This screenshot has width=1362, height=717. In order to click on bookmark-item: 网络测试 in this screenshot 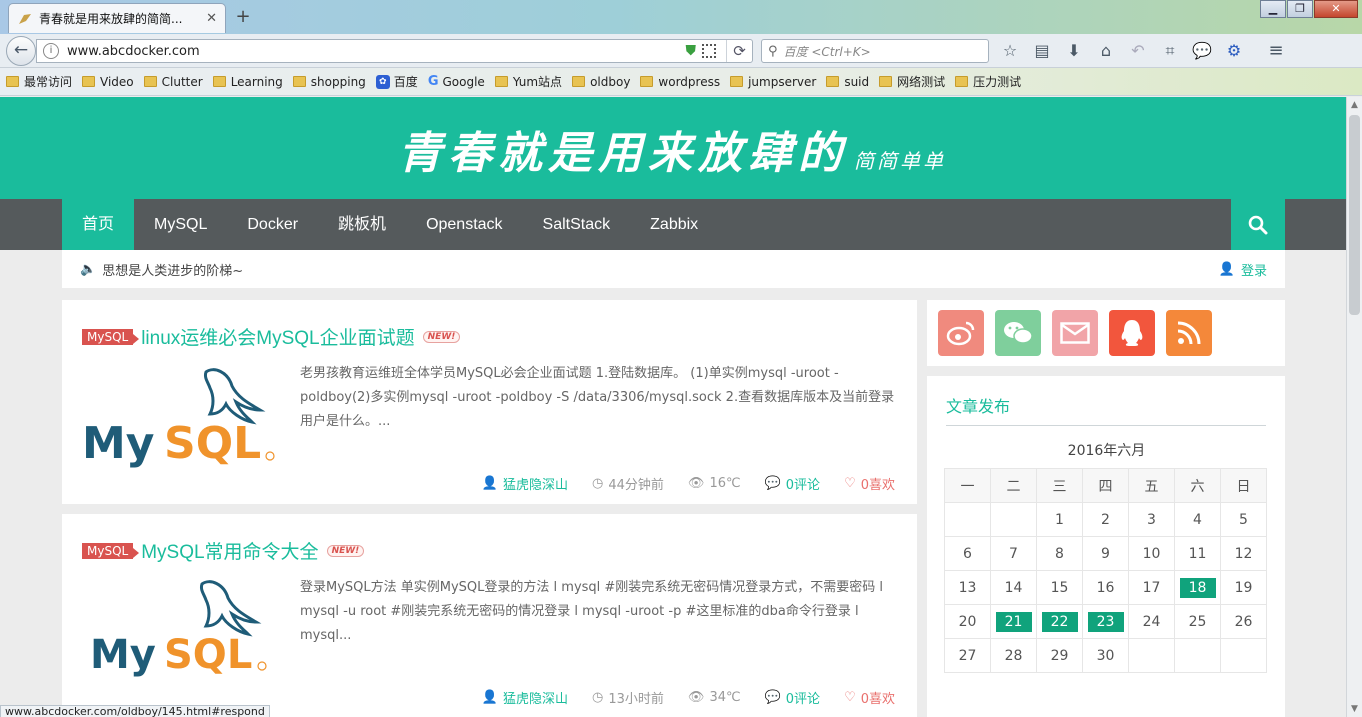, I will do `click(912, 81)`.